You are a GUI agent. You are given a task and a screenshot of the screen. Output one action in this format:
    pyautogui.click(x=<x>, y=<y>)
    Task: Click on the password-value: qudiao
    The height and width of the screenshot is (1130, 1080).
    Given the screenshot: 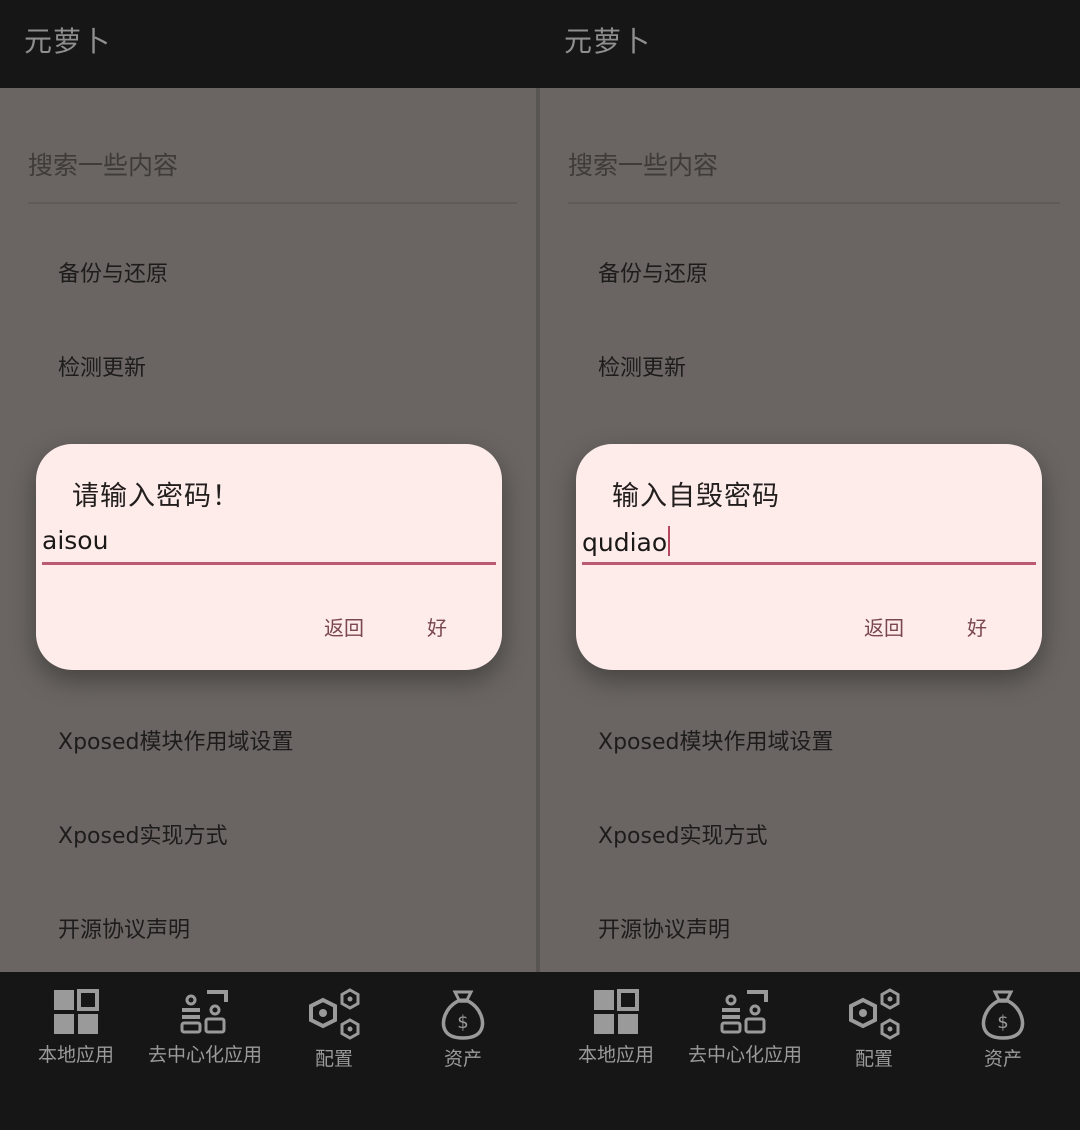 What is the action you would take?
    pyautogui.click(x=625, y=542)
    